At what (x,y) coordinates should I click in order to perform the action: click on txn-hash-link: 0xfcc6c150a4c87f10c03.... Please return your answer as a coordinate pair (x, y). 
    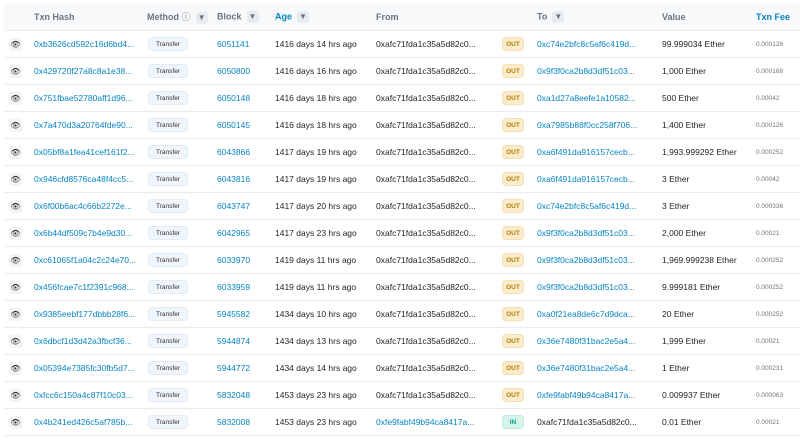
    Looking at the image, I should click on (83, 395).